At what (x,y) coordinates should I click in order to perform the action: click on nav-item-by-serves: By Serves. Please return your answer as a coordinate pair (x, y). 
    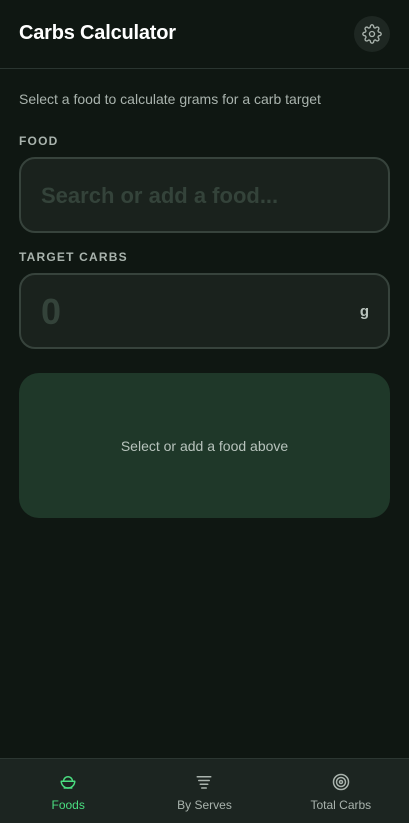
    Looking at the image, I should click on (204, 791).